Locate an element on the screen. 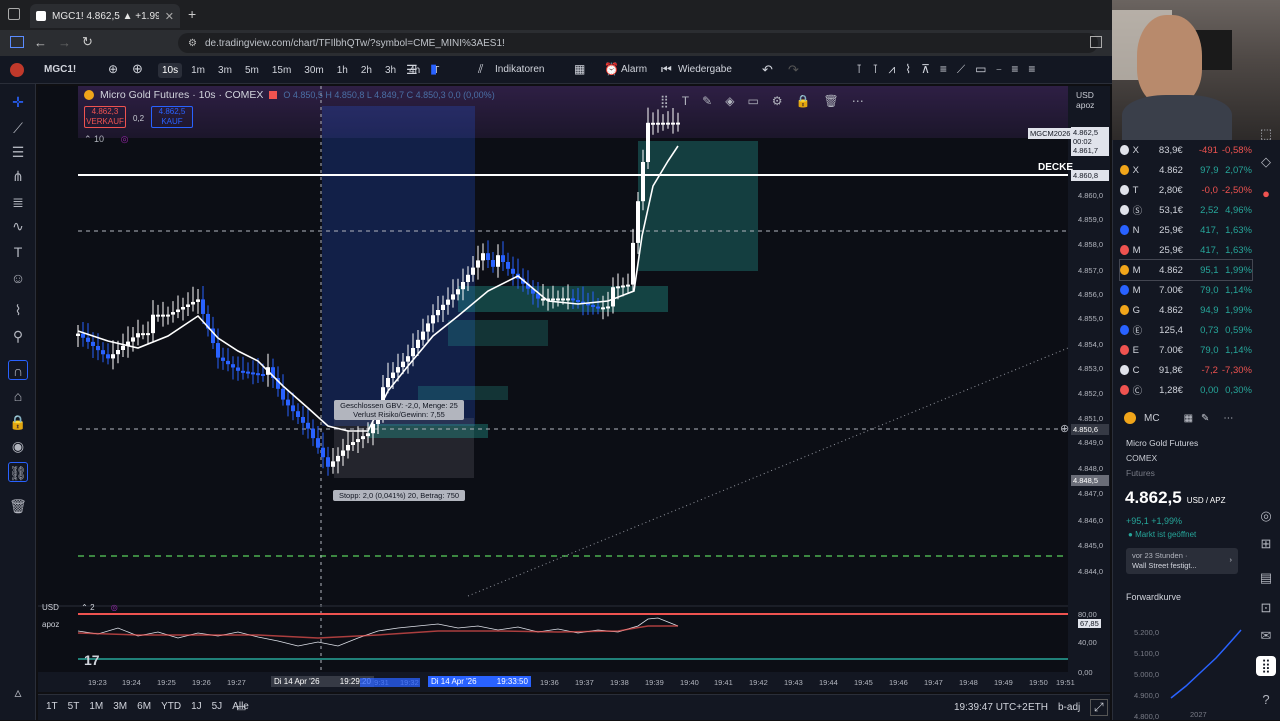 Image resolution: width=1280 pixels, height=721 pixels. watchlist-row: T 2,80€ -0,0 -2,50% is located at coordinates (1186, 190).